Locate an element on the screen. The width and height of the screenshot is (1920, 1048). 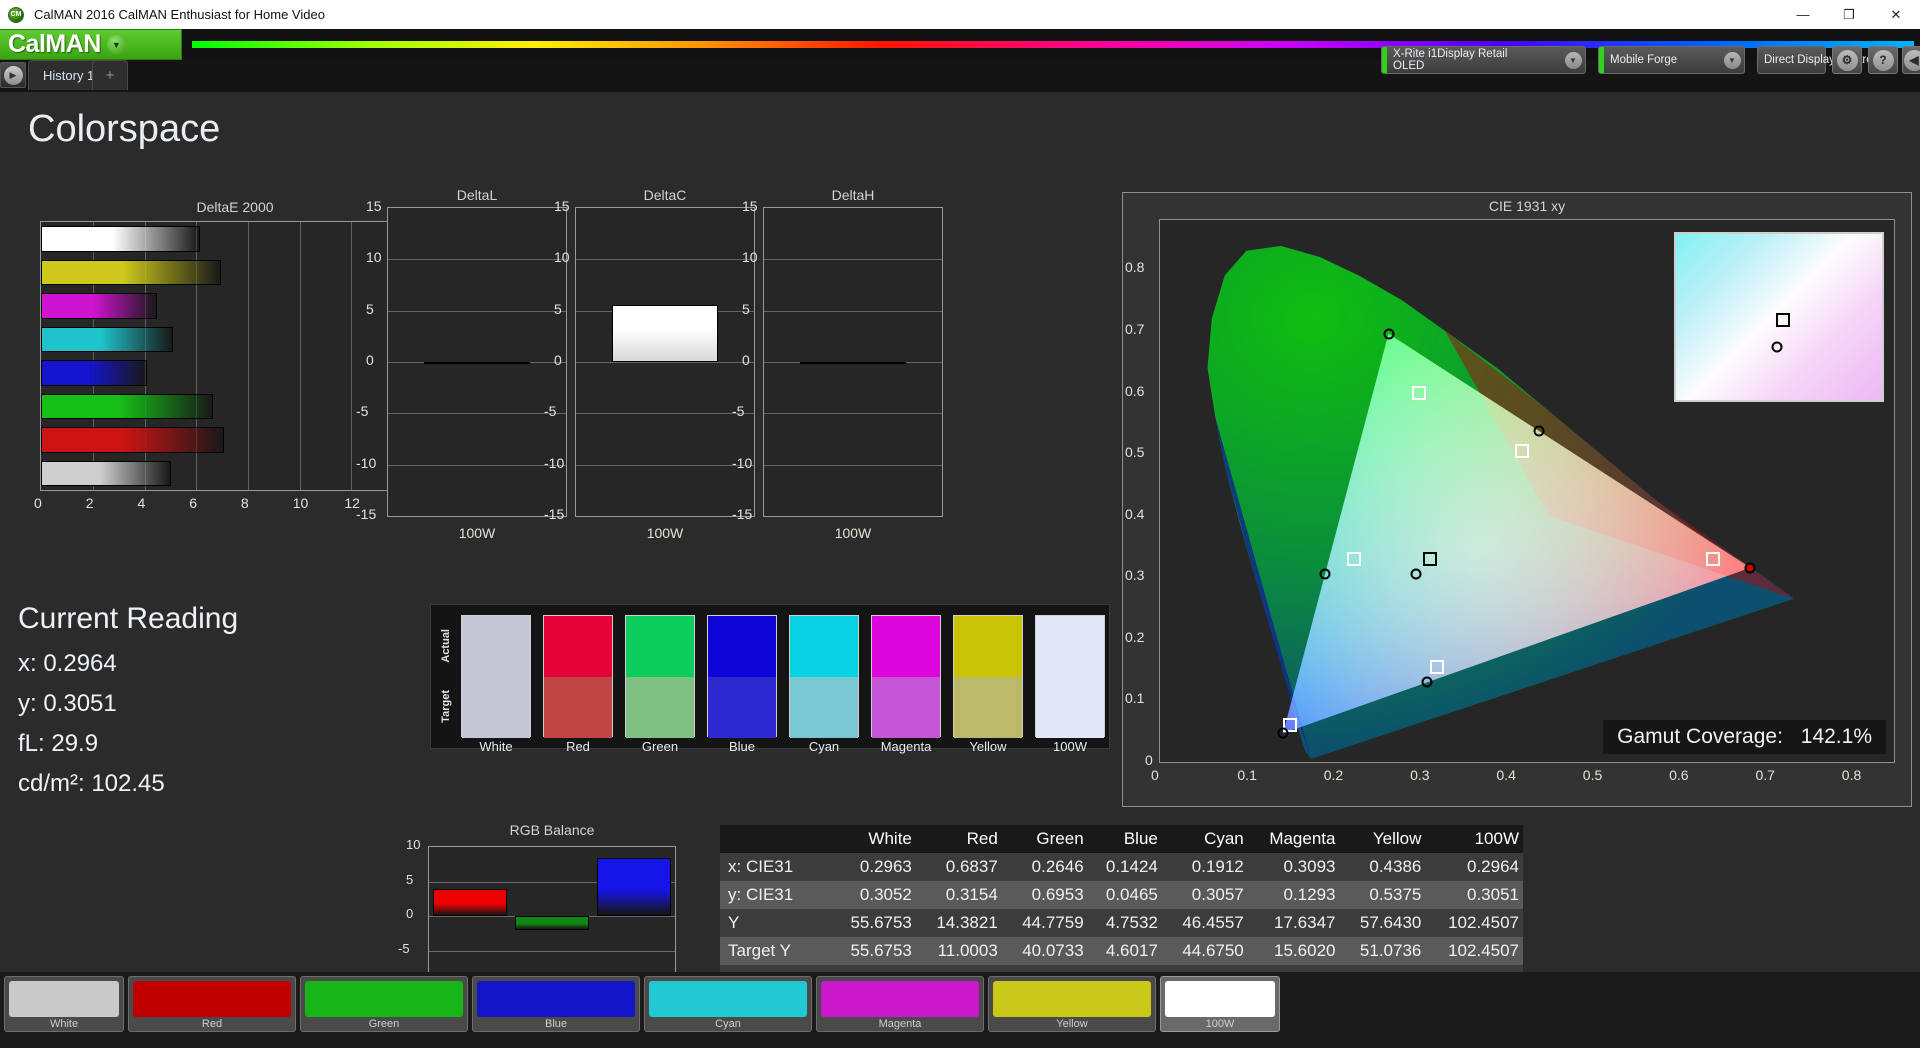
table-cell: 51.0736 is located at coordinates (1390, 950).